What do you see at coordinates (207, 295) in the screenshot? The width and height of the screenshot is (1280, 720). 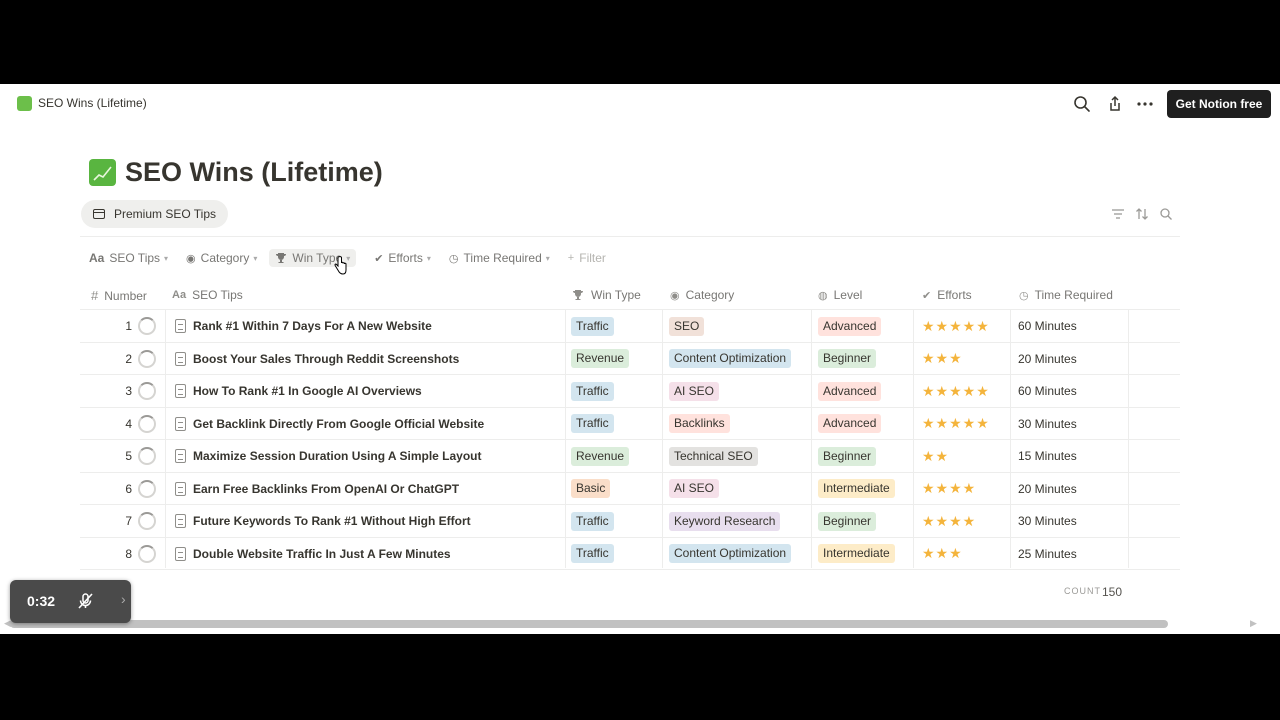 I see `column-seo-tips: Aa SEO Tips` at bounding box center [207, 295].